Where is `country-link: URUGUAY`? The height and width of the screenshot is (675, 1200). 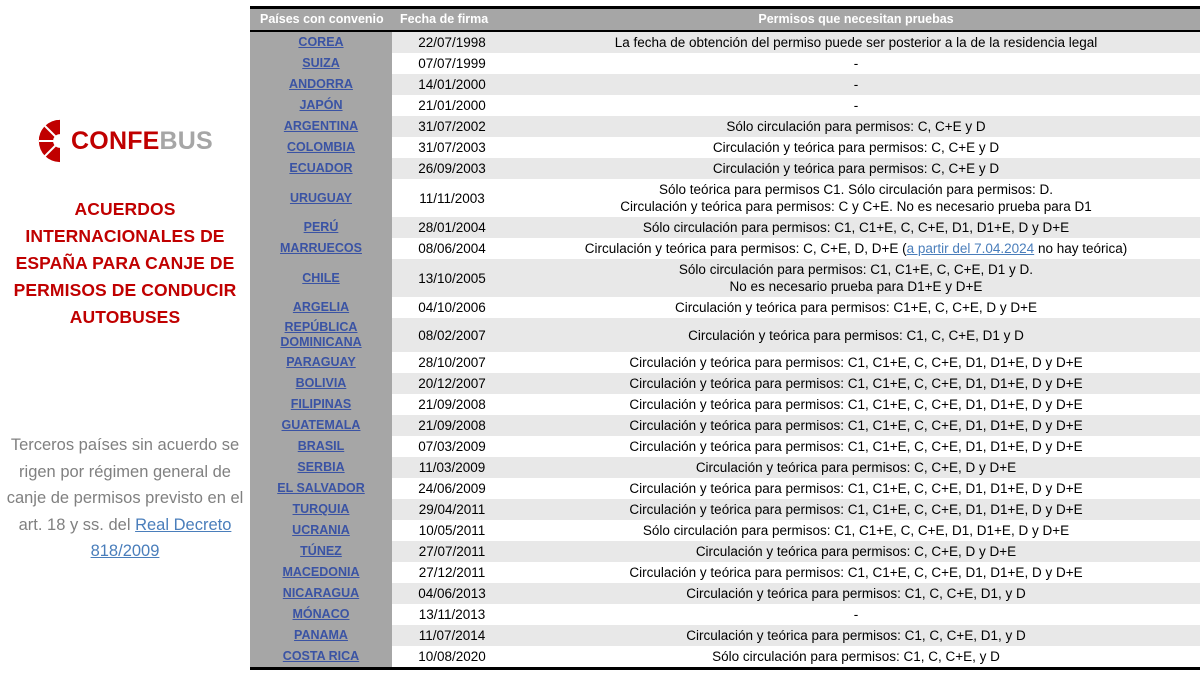 country-link: URUGUAY is located at coordinates (321, 198).